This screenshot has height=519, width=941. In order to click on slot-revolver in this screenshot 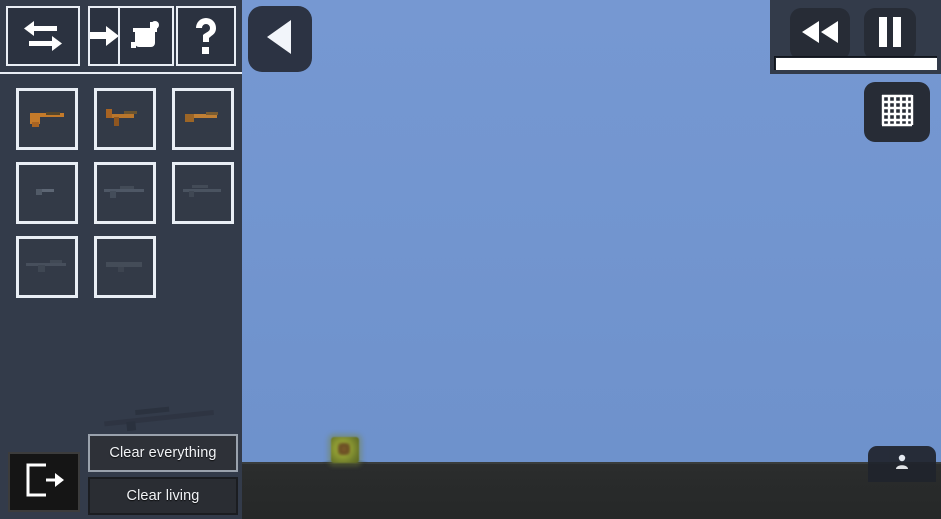, I will do `click(47, 193)`.